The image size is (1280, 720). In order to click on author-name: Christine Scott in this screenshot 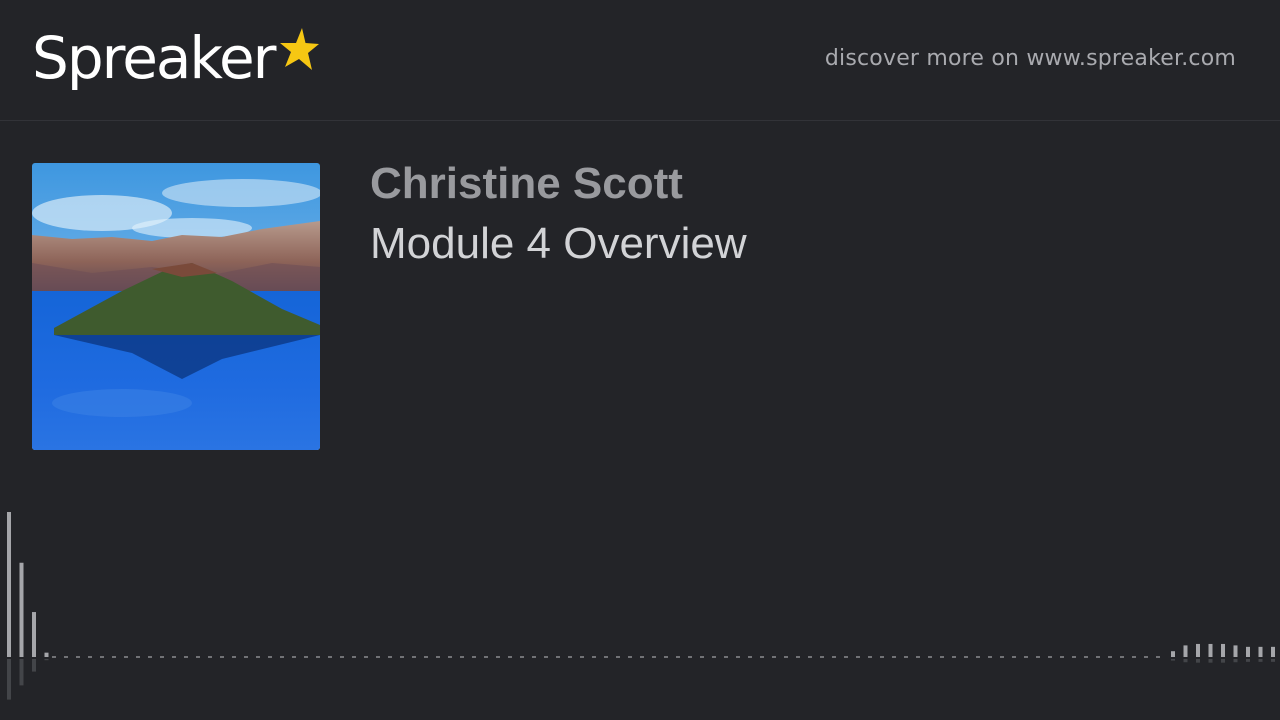, I will do `click(526, 183)`.